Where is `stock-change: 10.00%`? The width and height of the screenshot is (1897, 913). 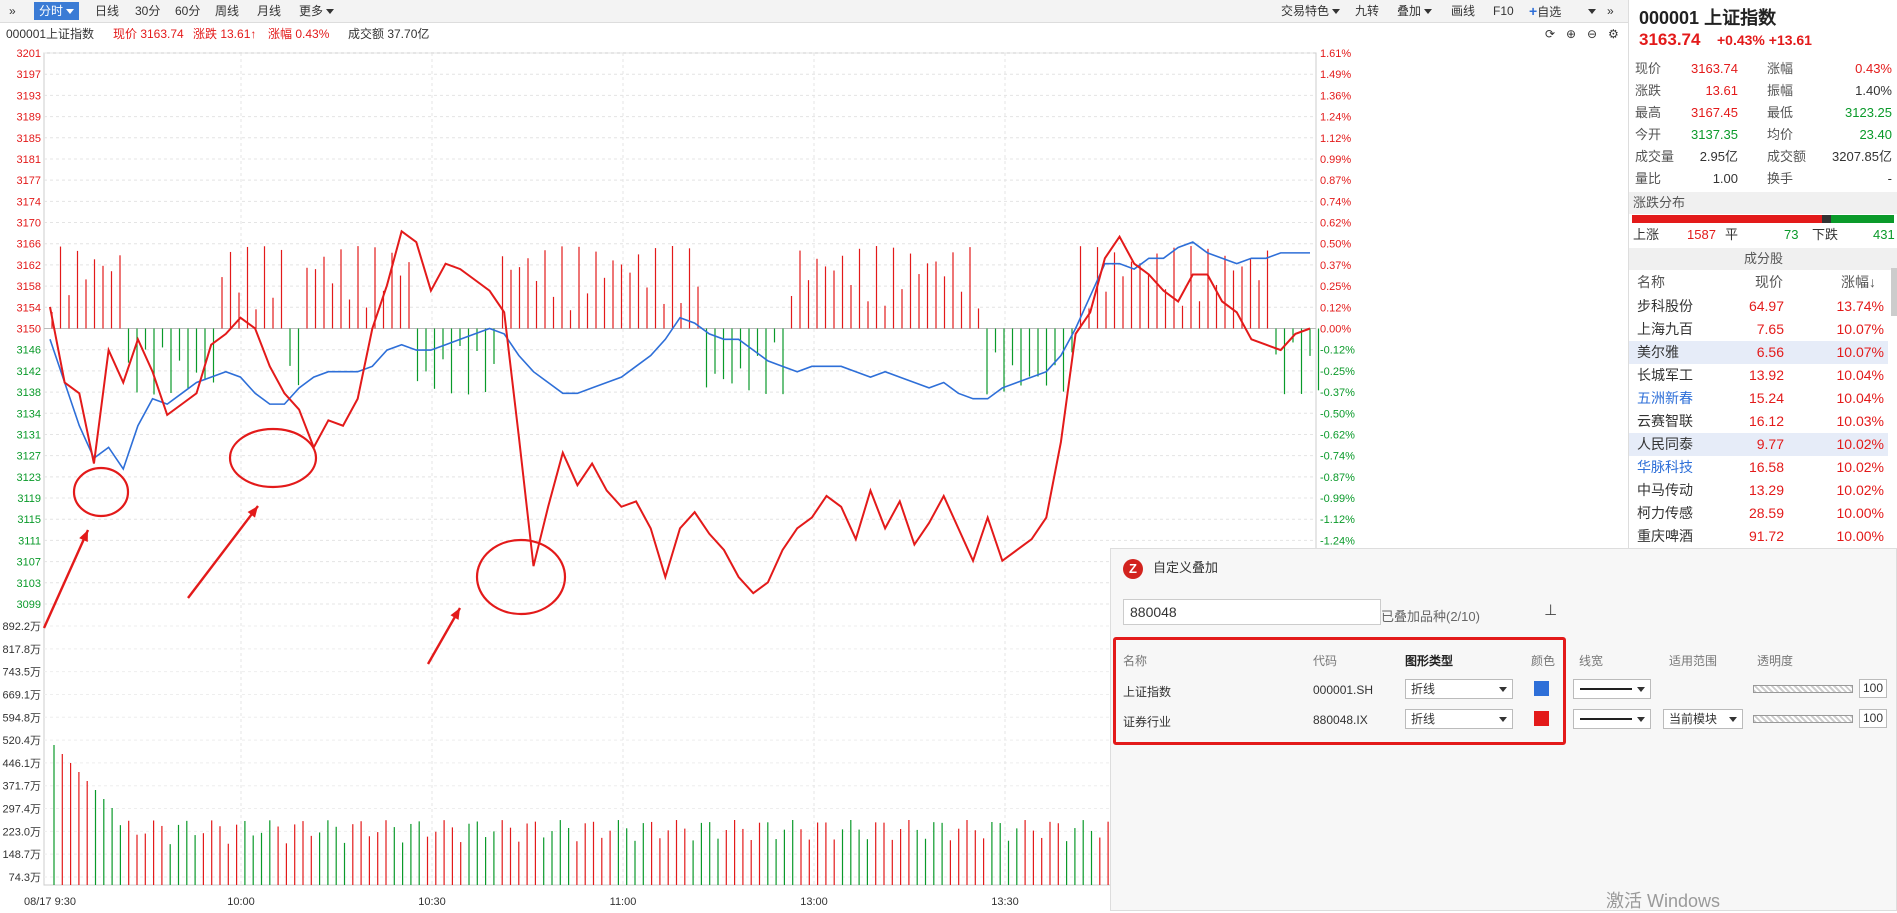 stock-change: 10.00% is located at coordinates (1860, 536).